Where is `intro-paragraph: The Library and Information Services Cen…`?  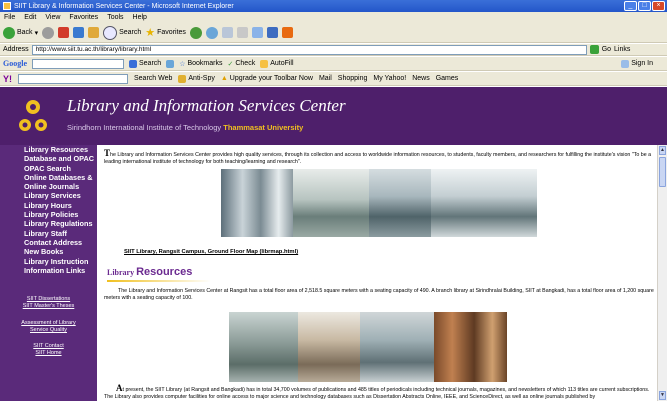
intro-paragraph: The Library and Information Services Cen… is located at coordinates (378, 156).